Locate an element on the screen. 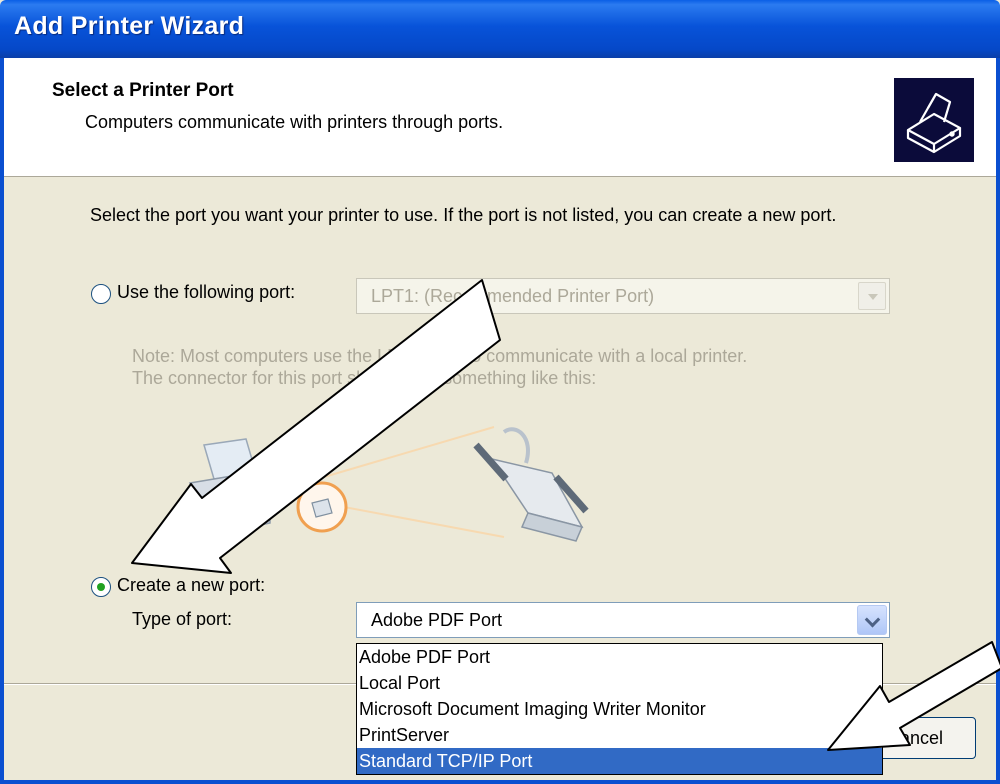 Image resolution: width=1000 pixels, height=784 pixels. existing-port-value: LPT1: (Recommended Printer Port) is located at coordinates (513, 296).